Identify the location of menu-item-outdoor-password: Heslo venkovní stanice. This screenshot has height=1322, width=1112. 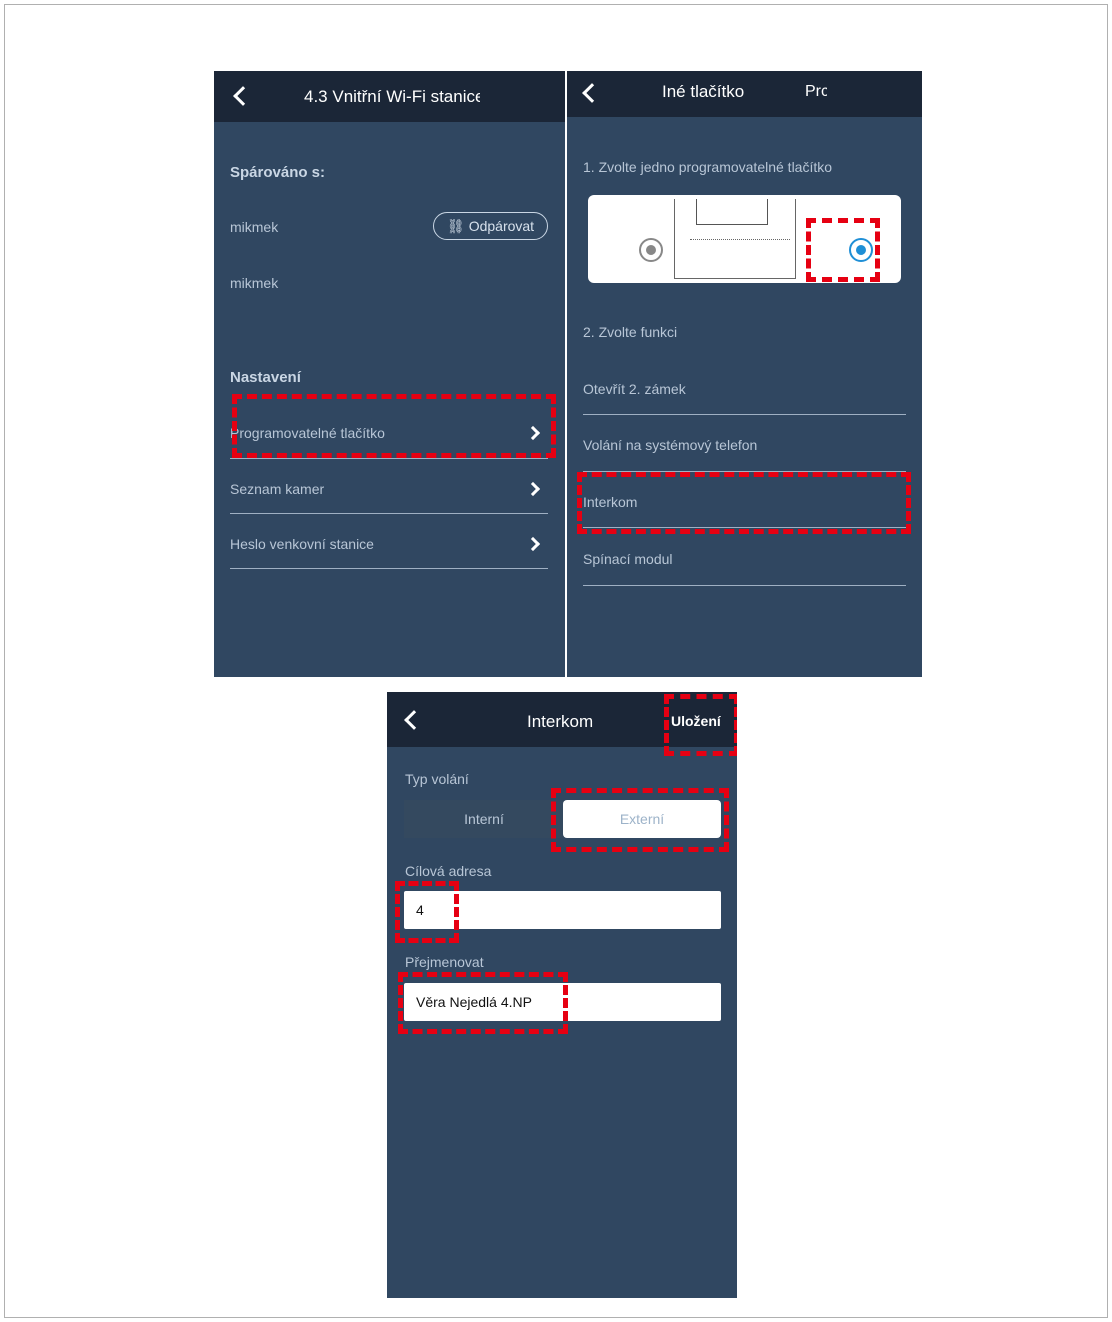
(389, 544).